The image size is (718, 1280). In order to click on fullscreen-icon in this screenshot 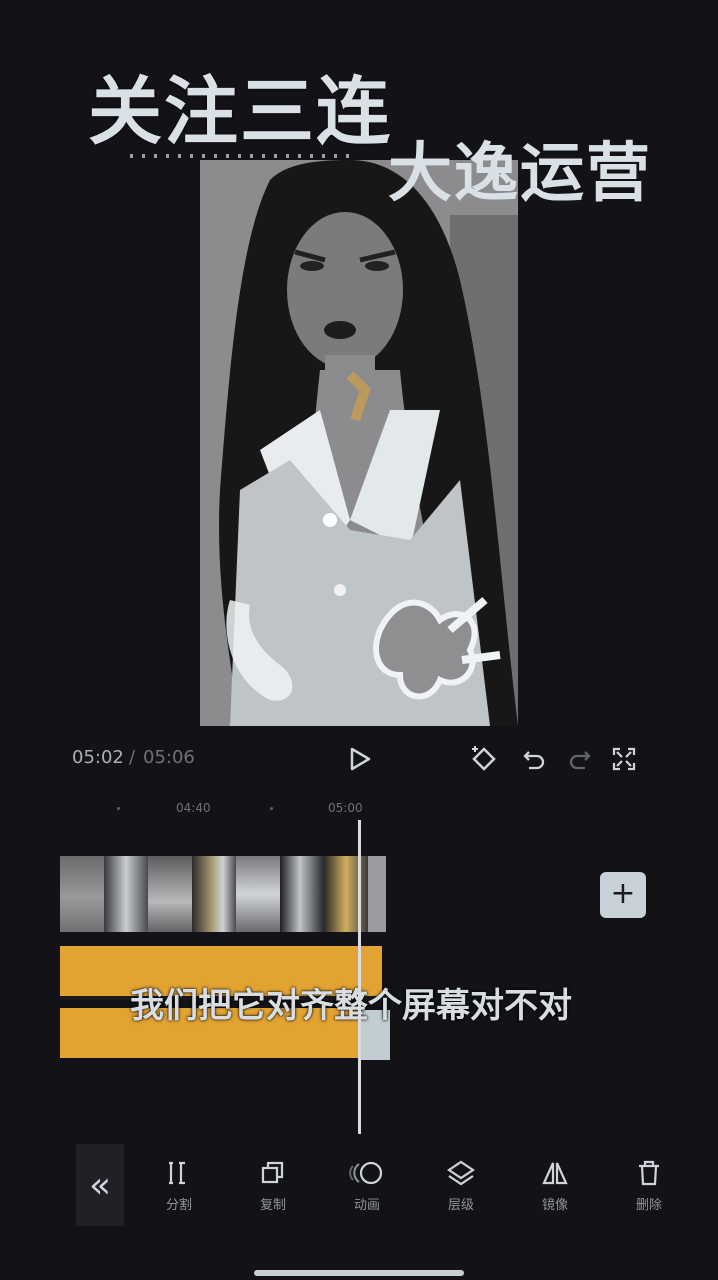, I will do `click(624, 759)`.